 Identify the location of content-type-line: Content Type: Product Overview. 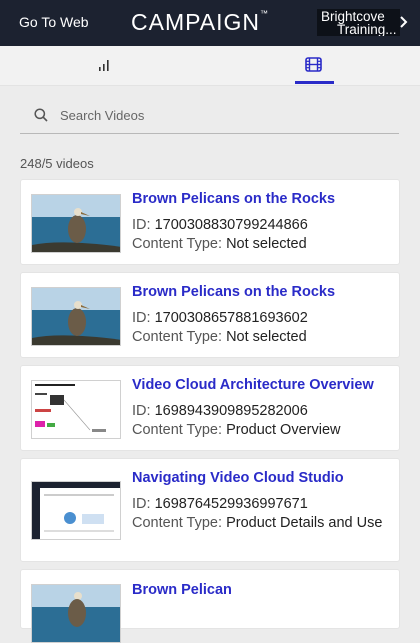
(236, 430).